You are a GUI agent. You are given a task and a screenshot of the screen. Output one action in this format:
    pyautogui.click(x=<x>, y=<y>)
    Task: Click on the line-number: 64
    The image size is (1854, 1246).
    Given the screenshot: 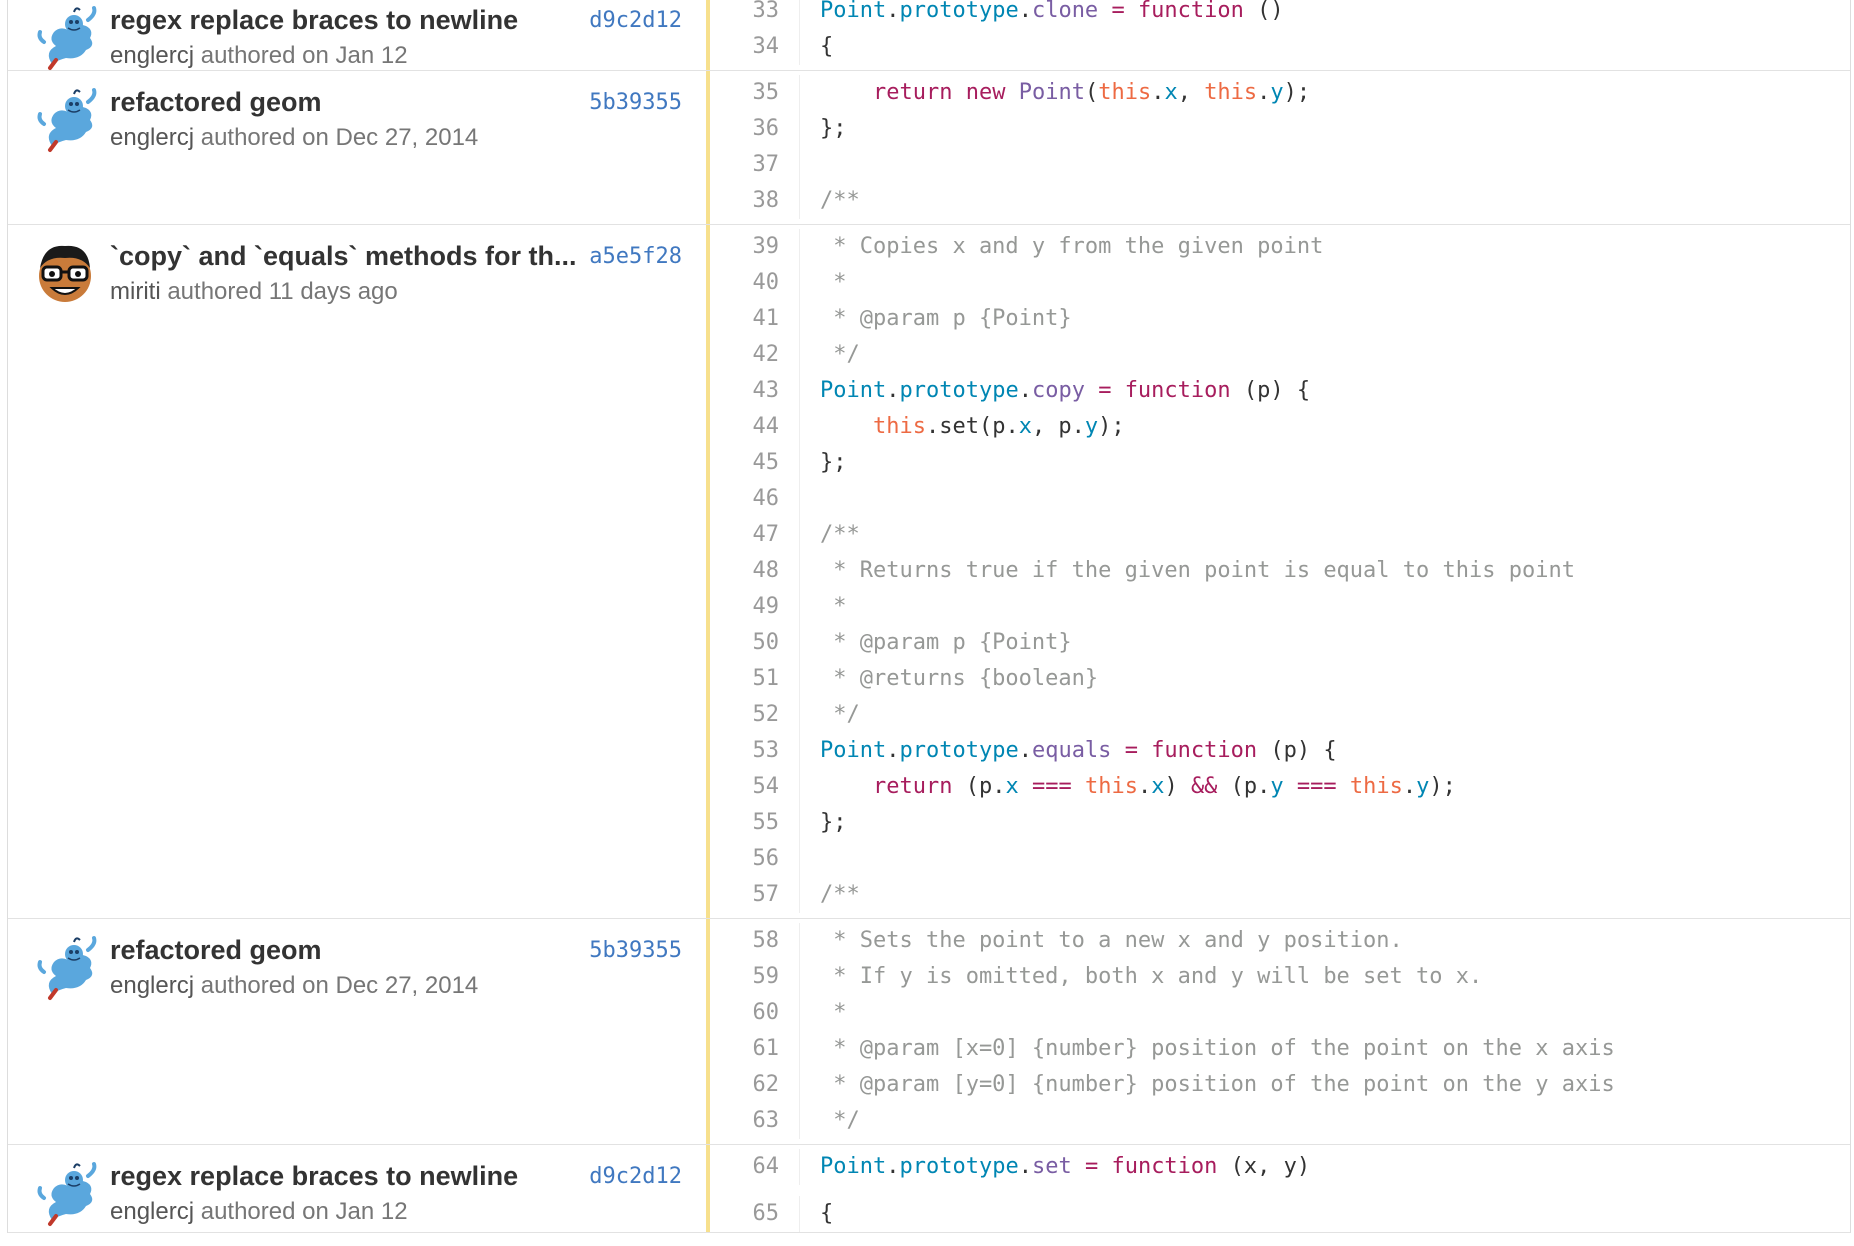 What is the action you would take?
    pyautogui.click(x=755, y=1167)
    